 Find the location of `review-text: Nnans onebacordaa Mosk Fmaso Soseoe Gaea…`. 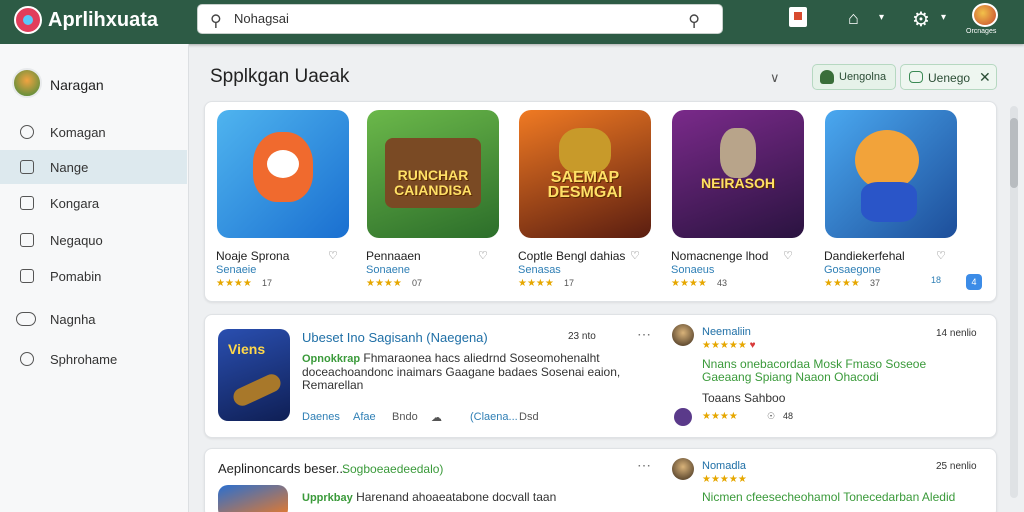

review-text: Nnans onebacordaa Mosk Fmaso Soseoe Gaea… is located at coordinates (814, 370).